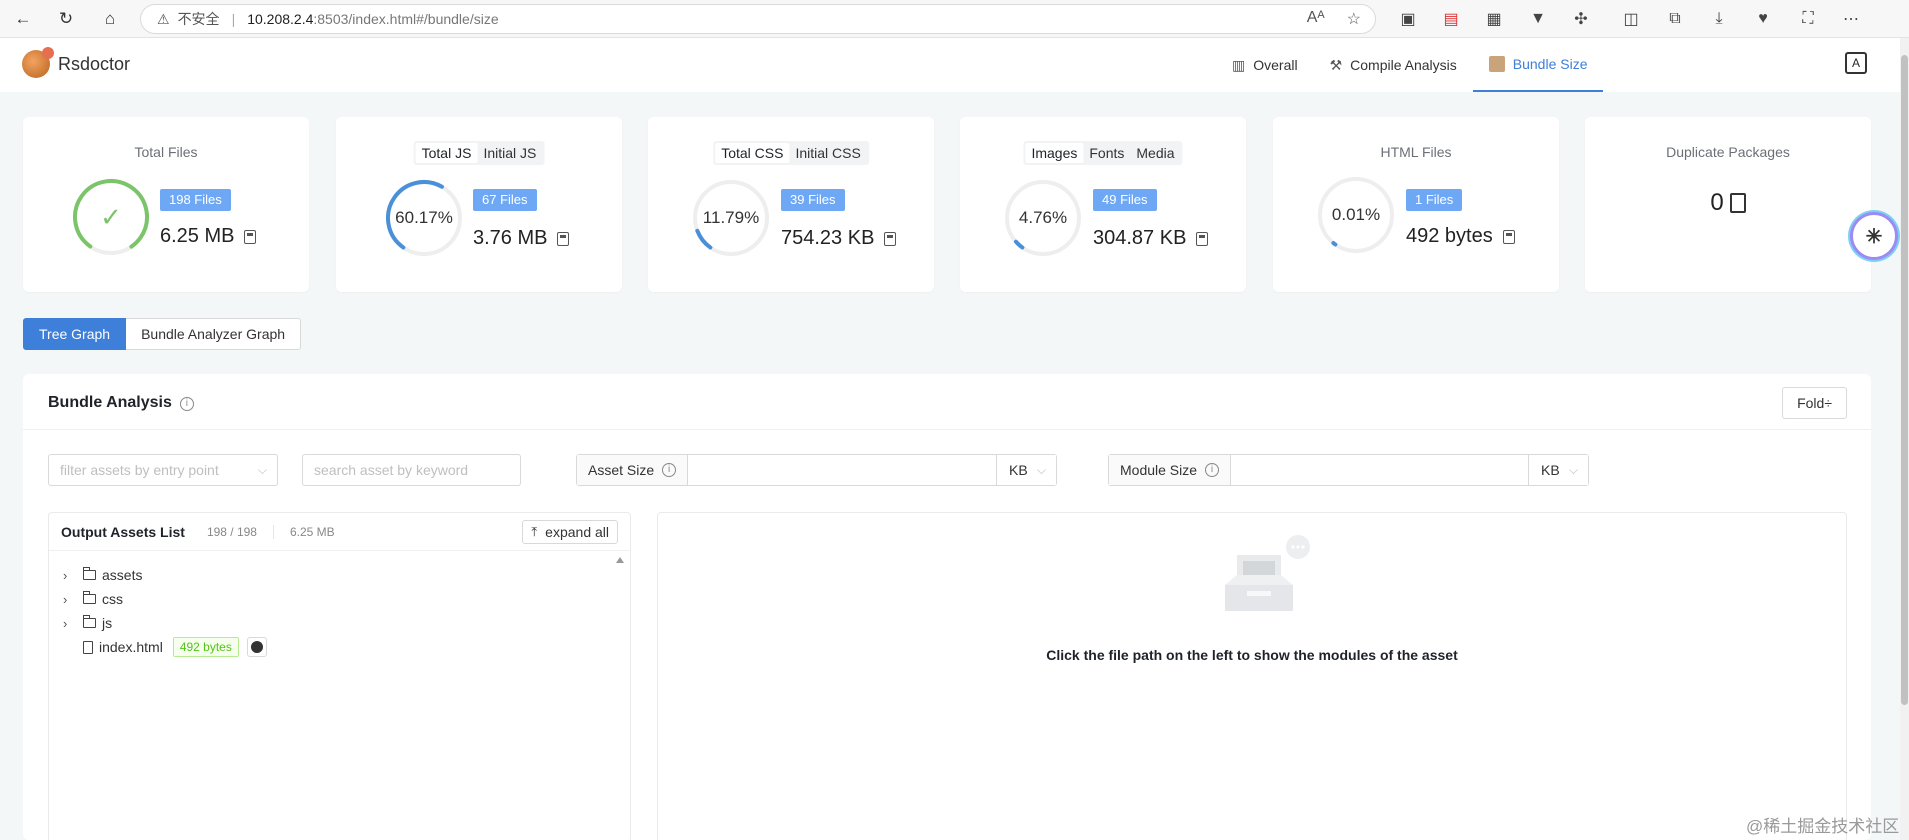 This screenshot has height=840, width=1909. I want to click on document-search-icon, so click(1737, 203).